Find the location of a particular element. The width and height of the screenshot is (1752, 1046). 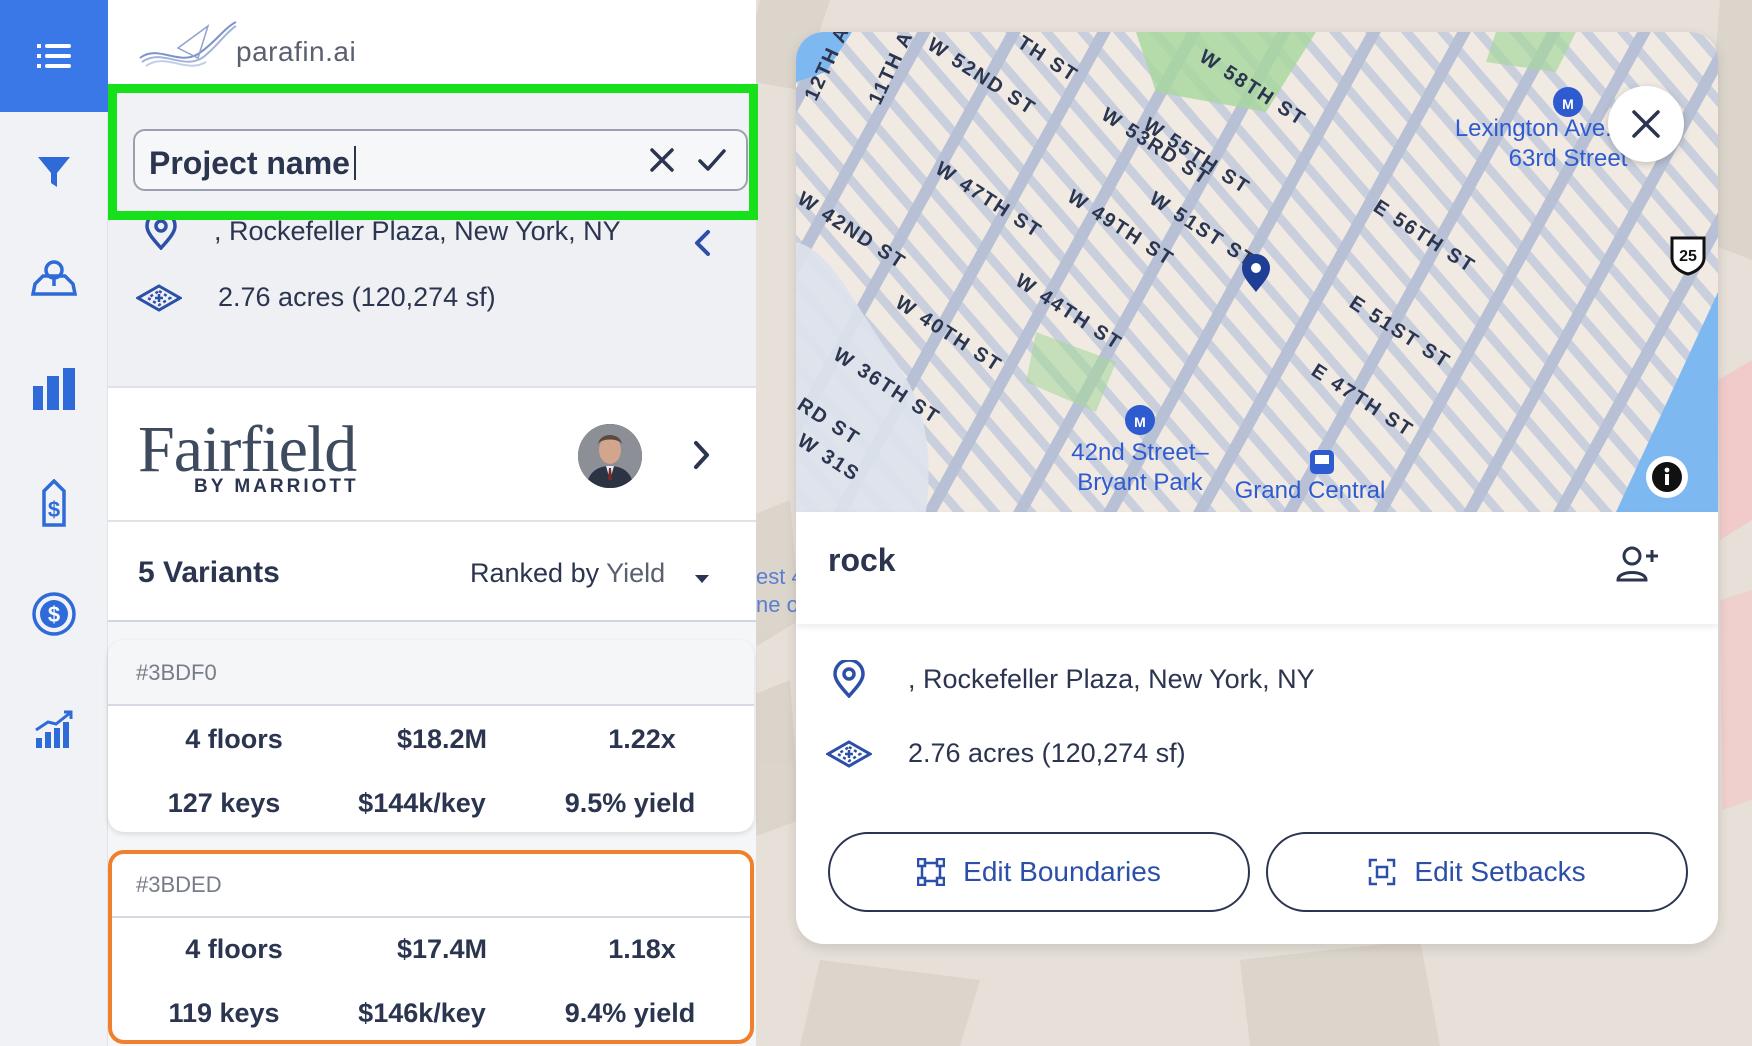

avatar is located at coordinates (610, 456).